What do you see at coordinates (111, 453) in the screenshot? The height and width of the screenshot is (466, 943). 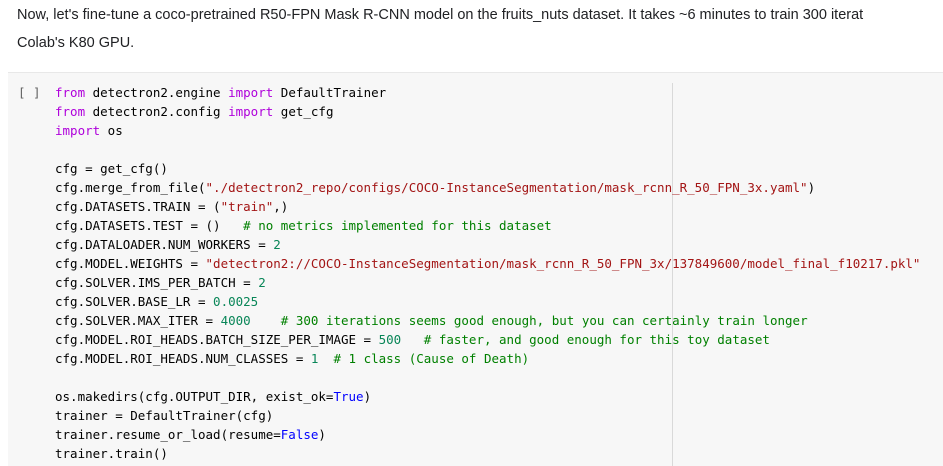 I see `code-text: trainer.train()` at bounding box center [111, 453].